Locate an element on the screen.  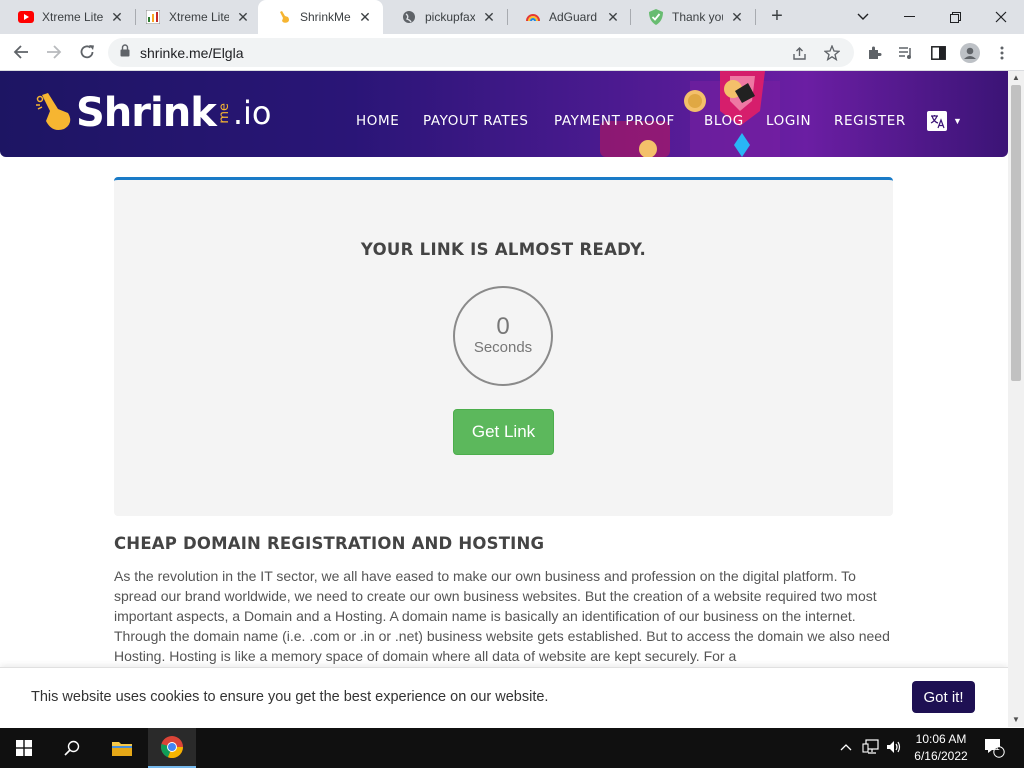
nav-blog: BLOG is located at coordinates (724, 121).